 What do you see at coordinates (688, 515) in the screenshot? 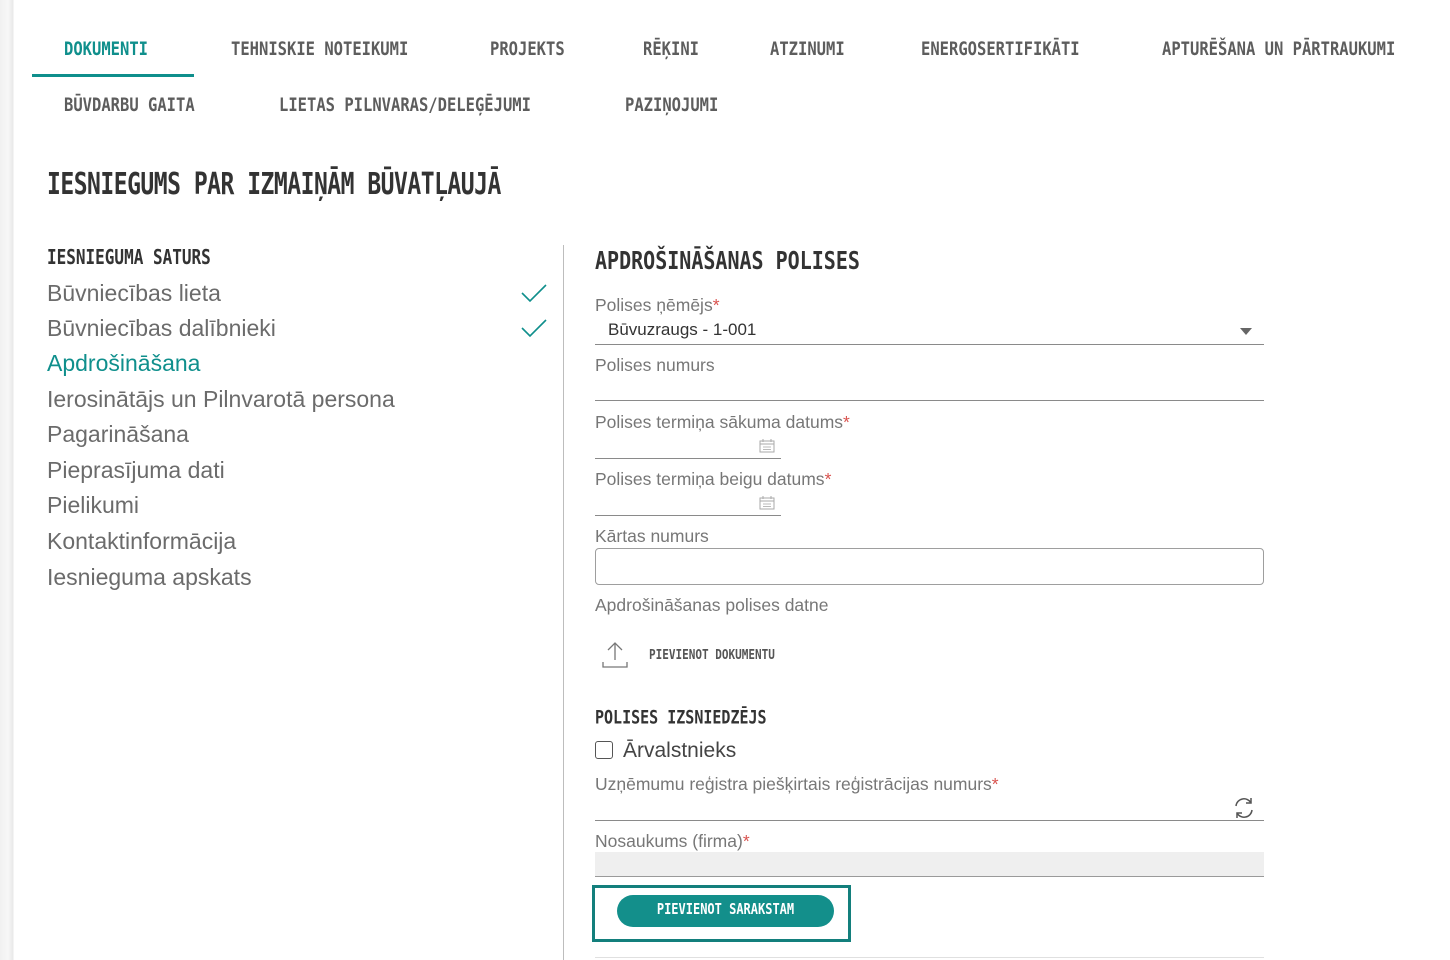
I see `end-date-input` at bounding box center [688, 515].